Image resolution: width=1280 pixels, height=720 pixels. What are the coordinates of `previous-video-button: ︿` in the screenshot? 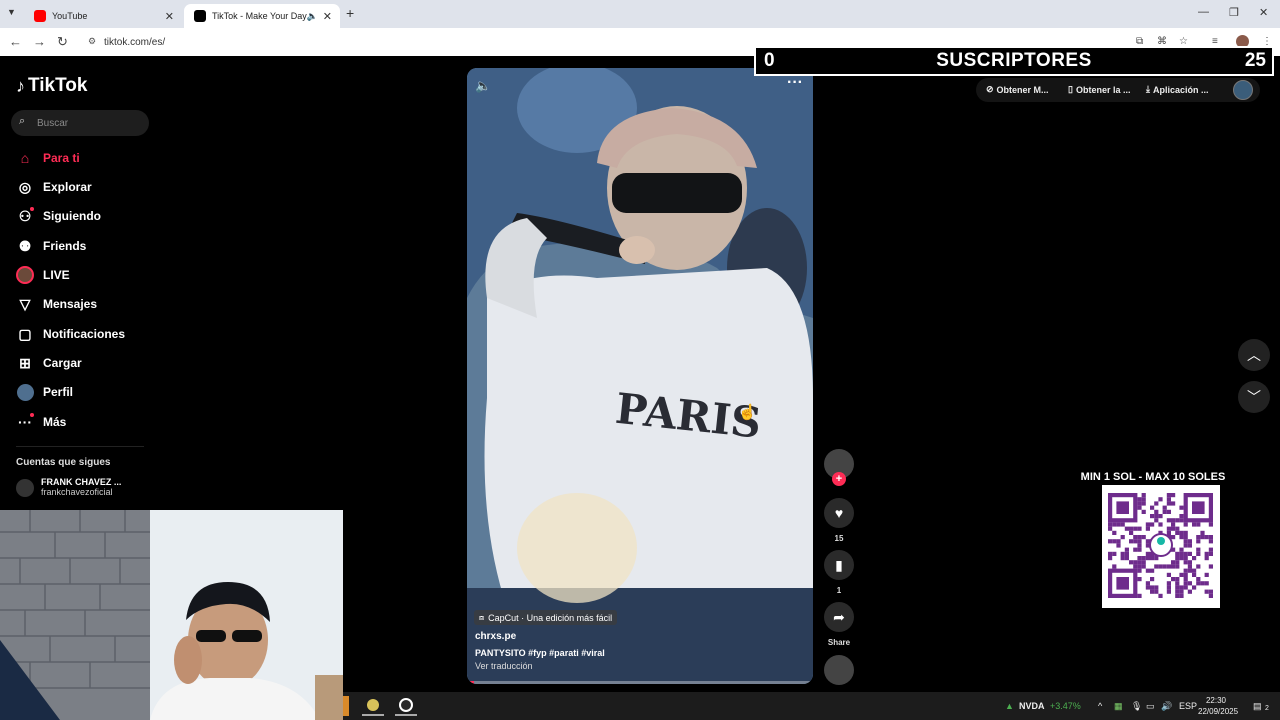 It's located at (1254, 355).